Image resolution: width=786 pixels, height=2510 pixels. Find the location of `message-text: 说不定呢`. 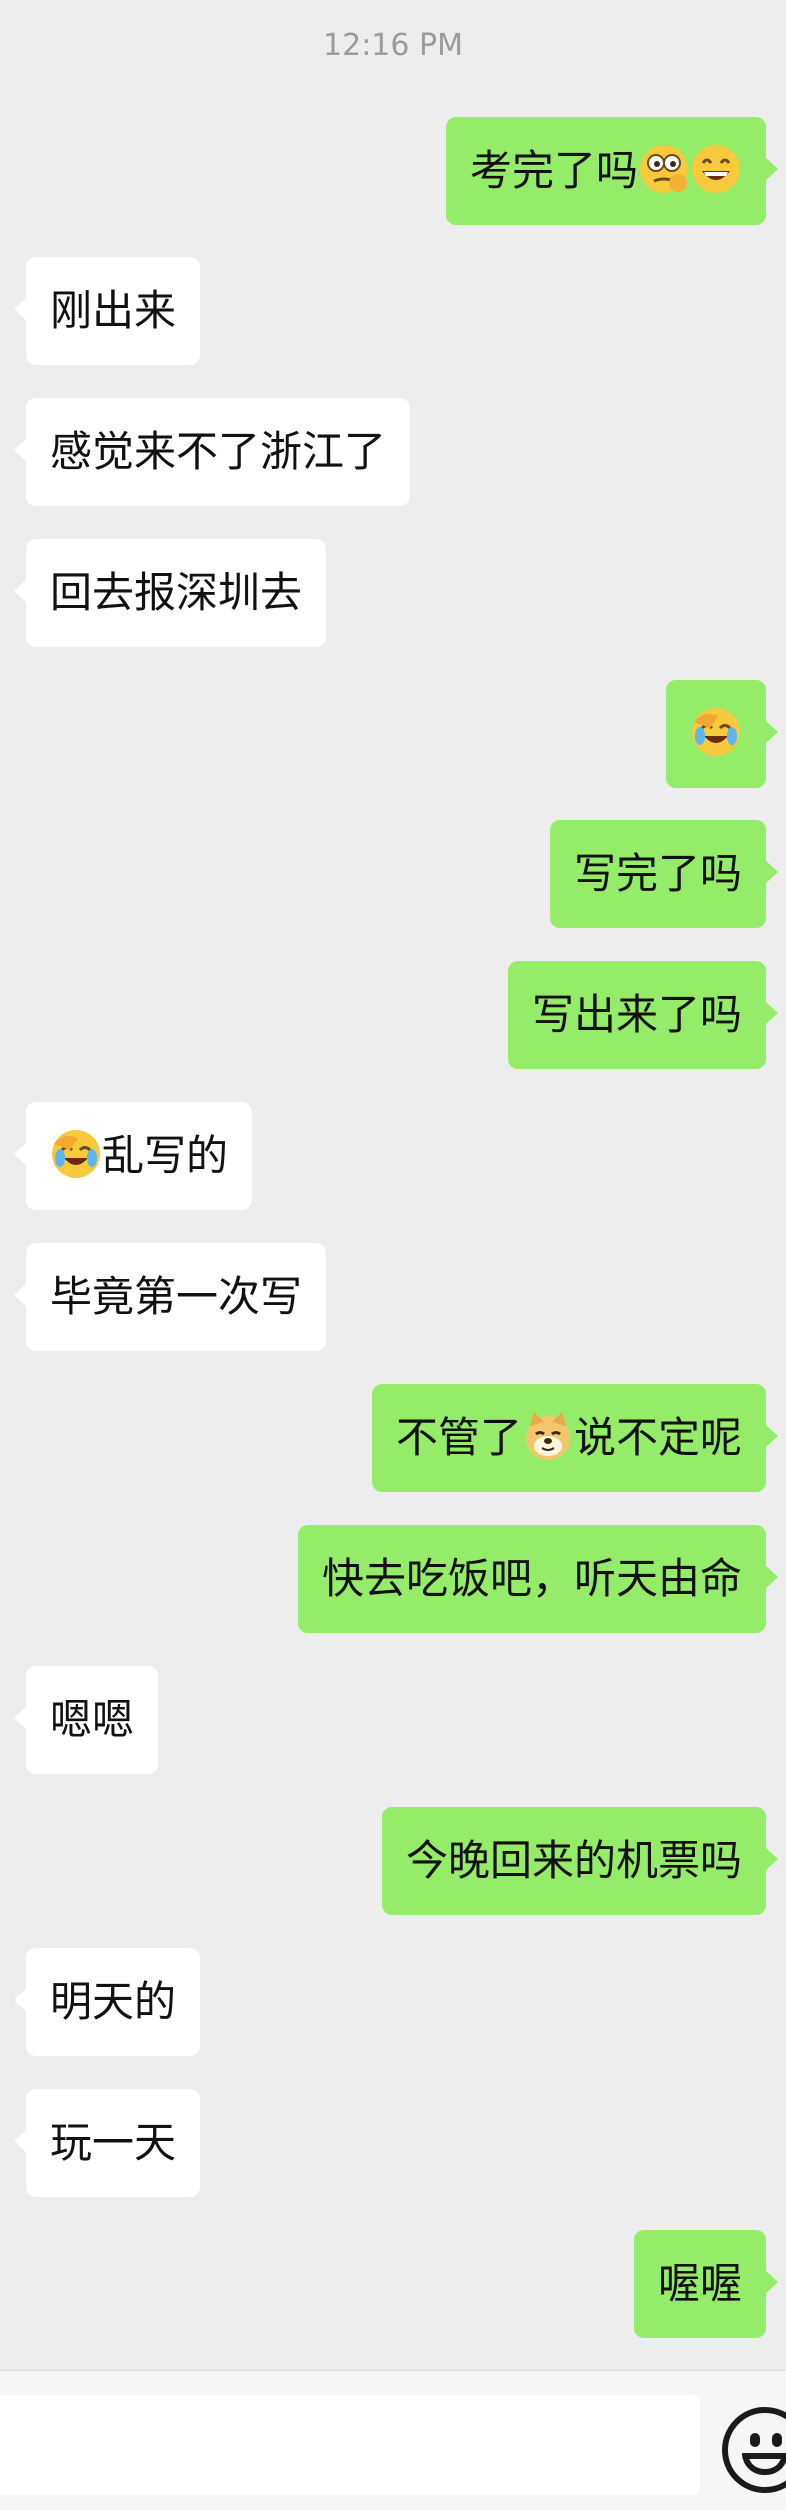

message-text: 说不定呢 is located at coordinates (657, 1437).